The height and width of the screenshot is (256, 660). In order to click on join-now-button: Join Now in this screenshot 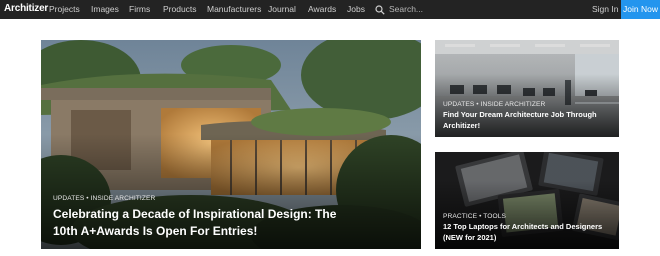, I will do `click(640, 9)`.